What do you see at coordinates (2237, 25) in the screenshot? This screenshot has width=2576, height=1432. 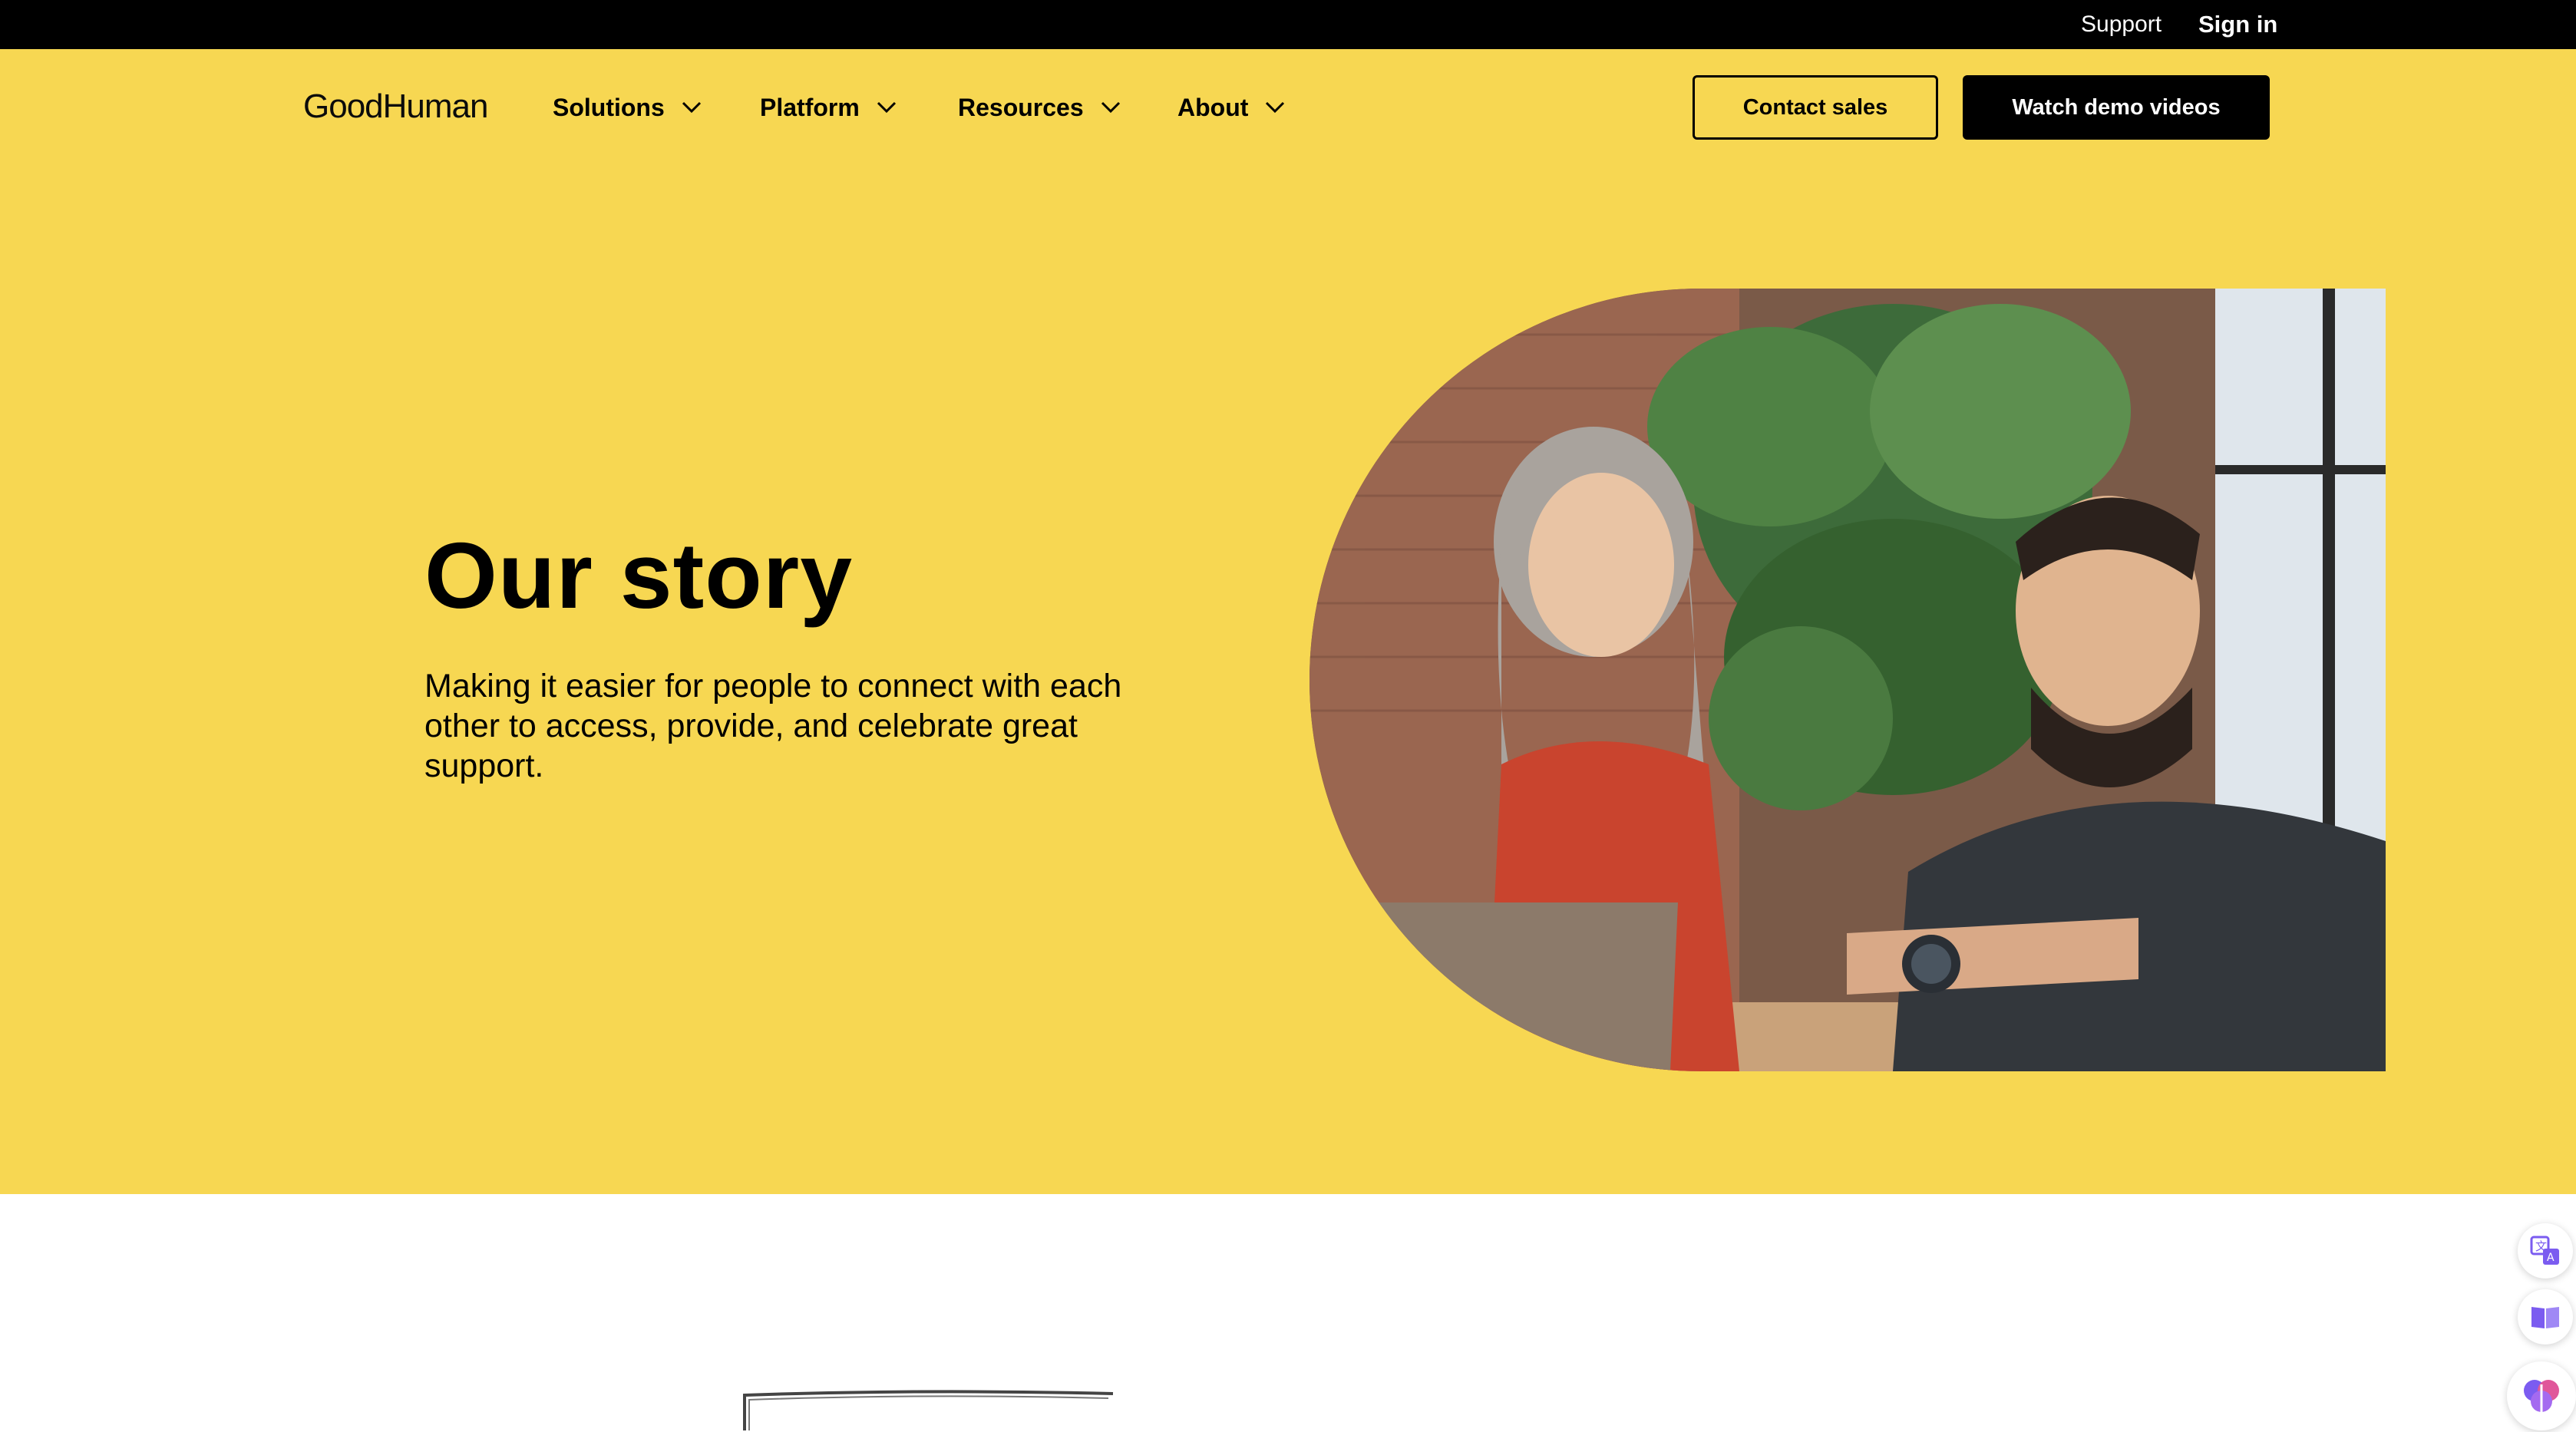 I see `sign-in-link: Sign in` at bounding box center [2237, 25].